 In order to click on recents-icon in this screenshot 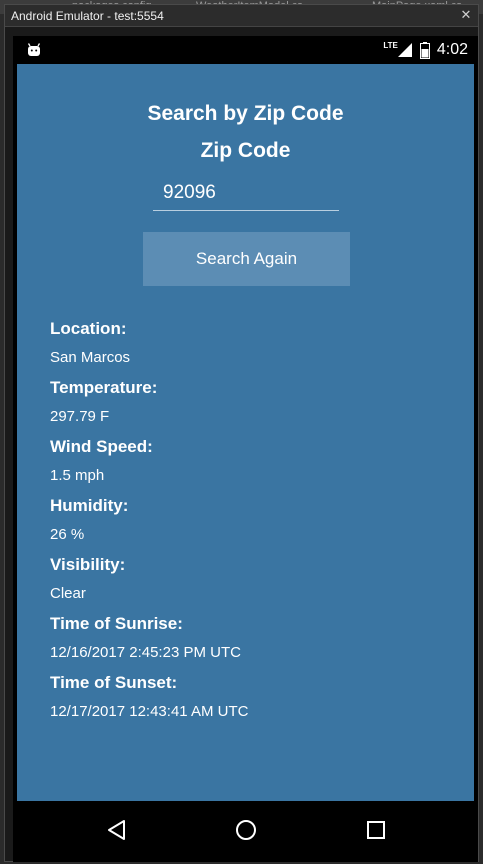, I will do `click(376, 830)`.